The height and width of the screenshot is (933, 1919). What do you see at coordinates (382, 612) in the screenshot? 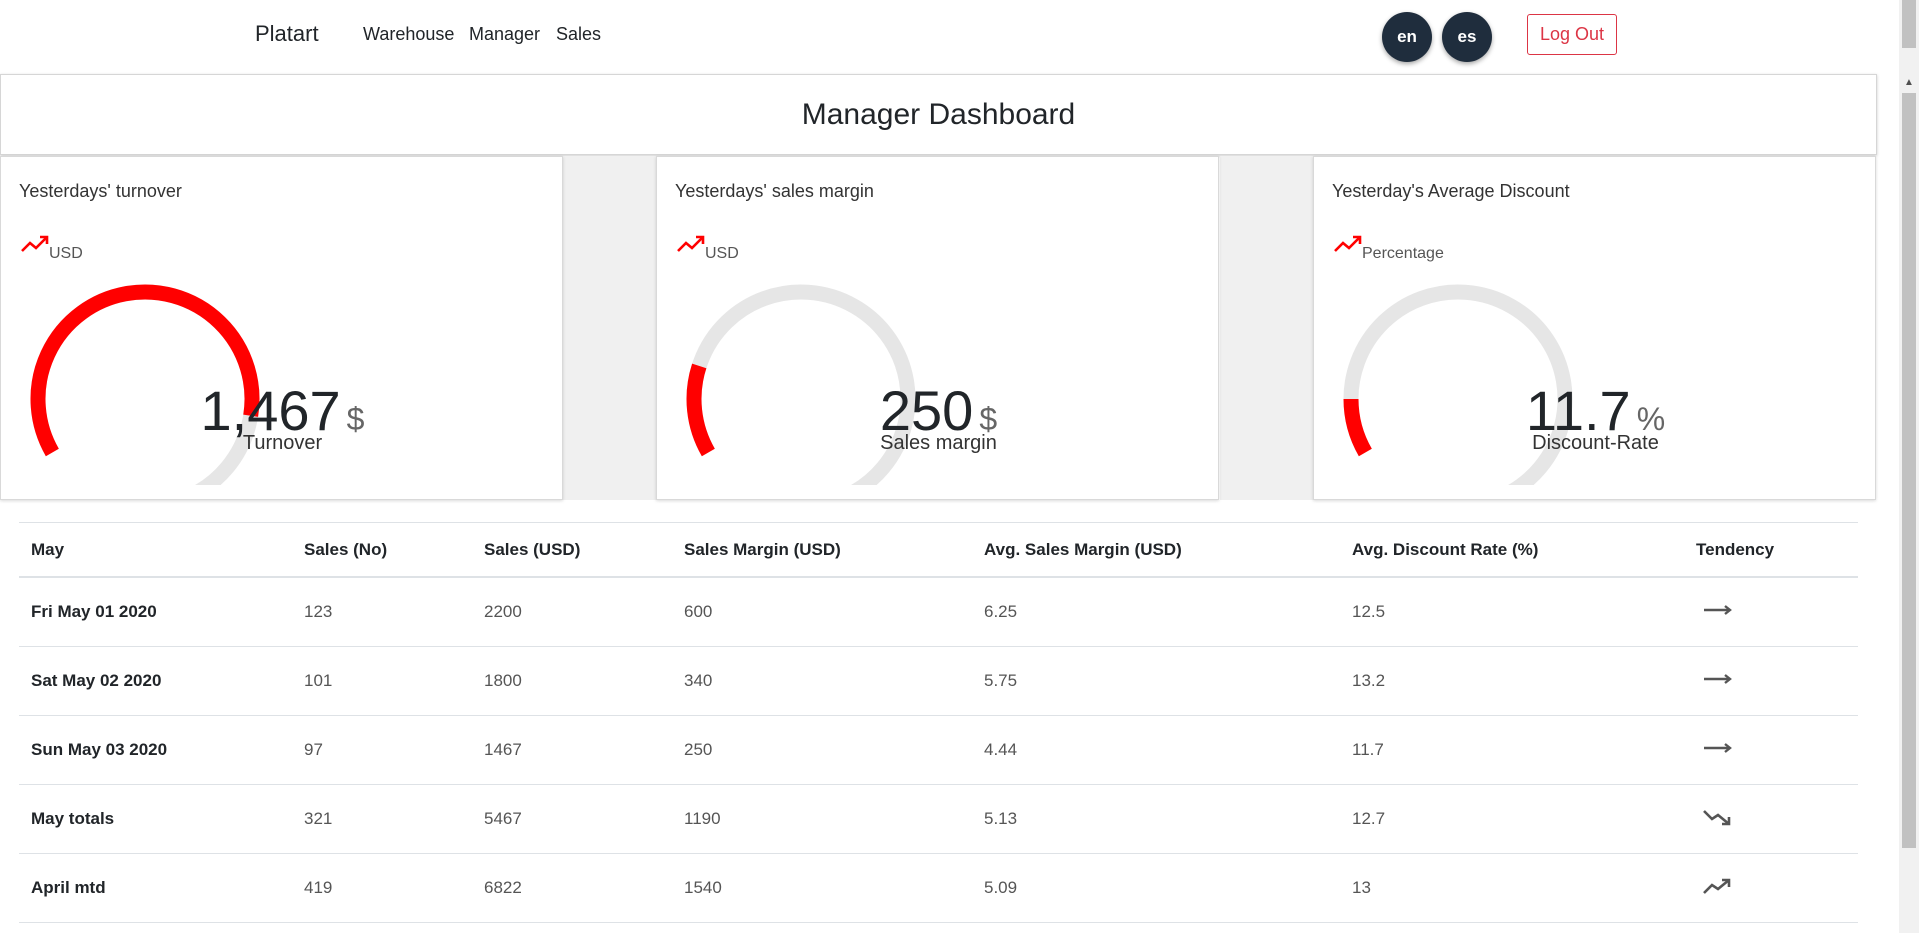
I see `cell-sales-no: 123` at bounding box center [382, 612].